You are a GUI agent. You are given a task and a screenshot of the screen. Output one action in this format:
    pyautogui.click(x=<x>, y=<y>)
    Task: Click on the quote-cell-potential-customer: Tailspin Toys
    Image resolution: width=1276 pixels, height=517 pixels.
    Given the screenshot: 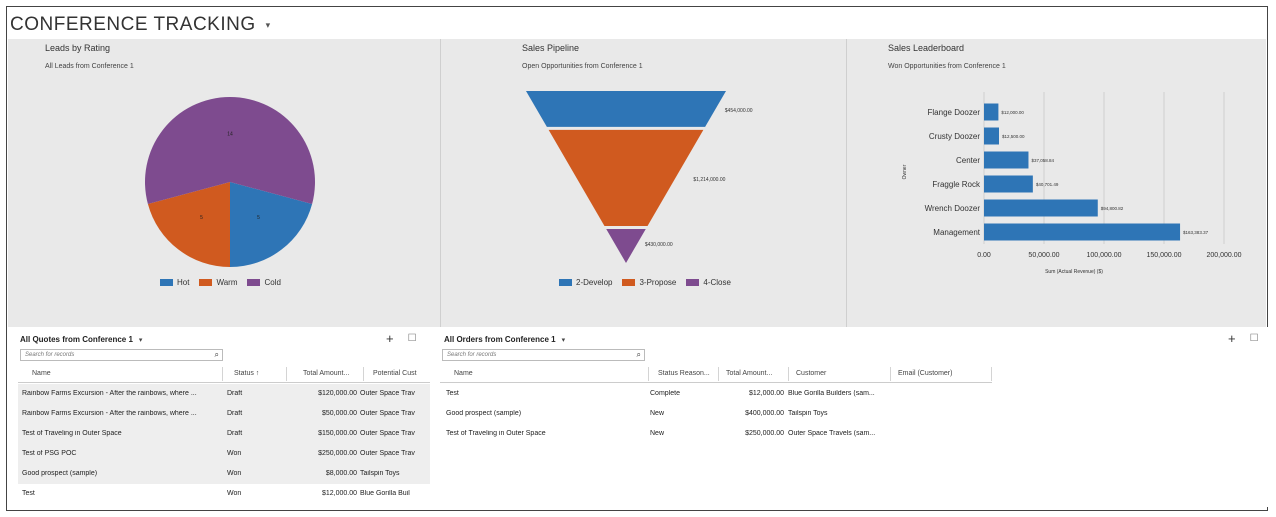 What is the action you would take?
    pyautogui.click(x=380, y=473)
    